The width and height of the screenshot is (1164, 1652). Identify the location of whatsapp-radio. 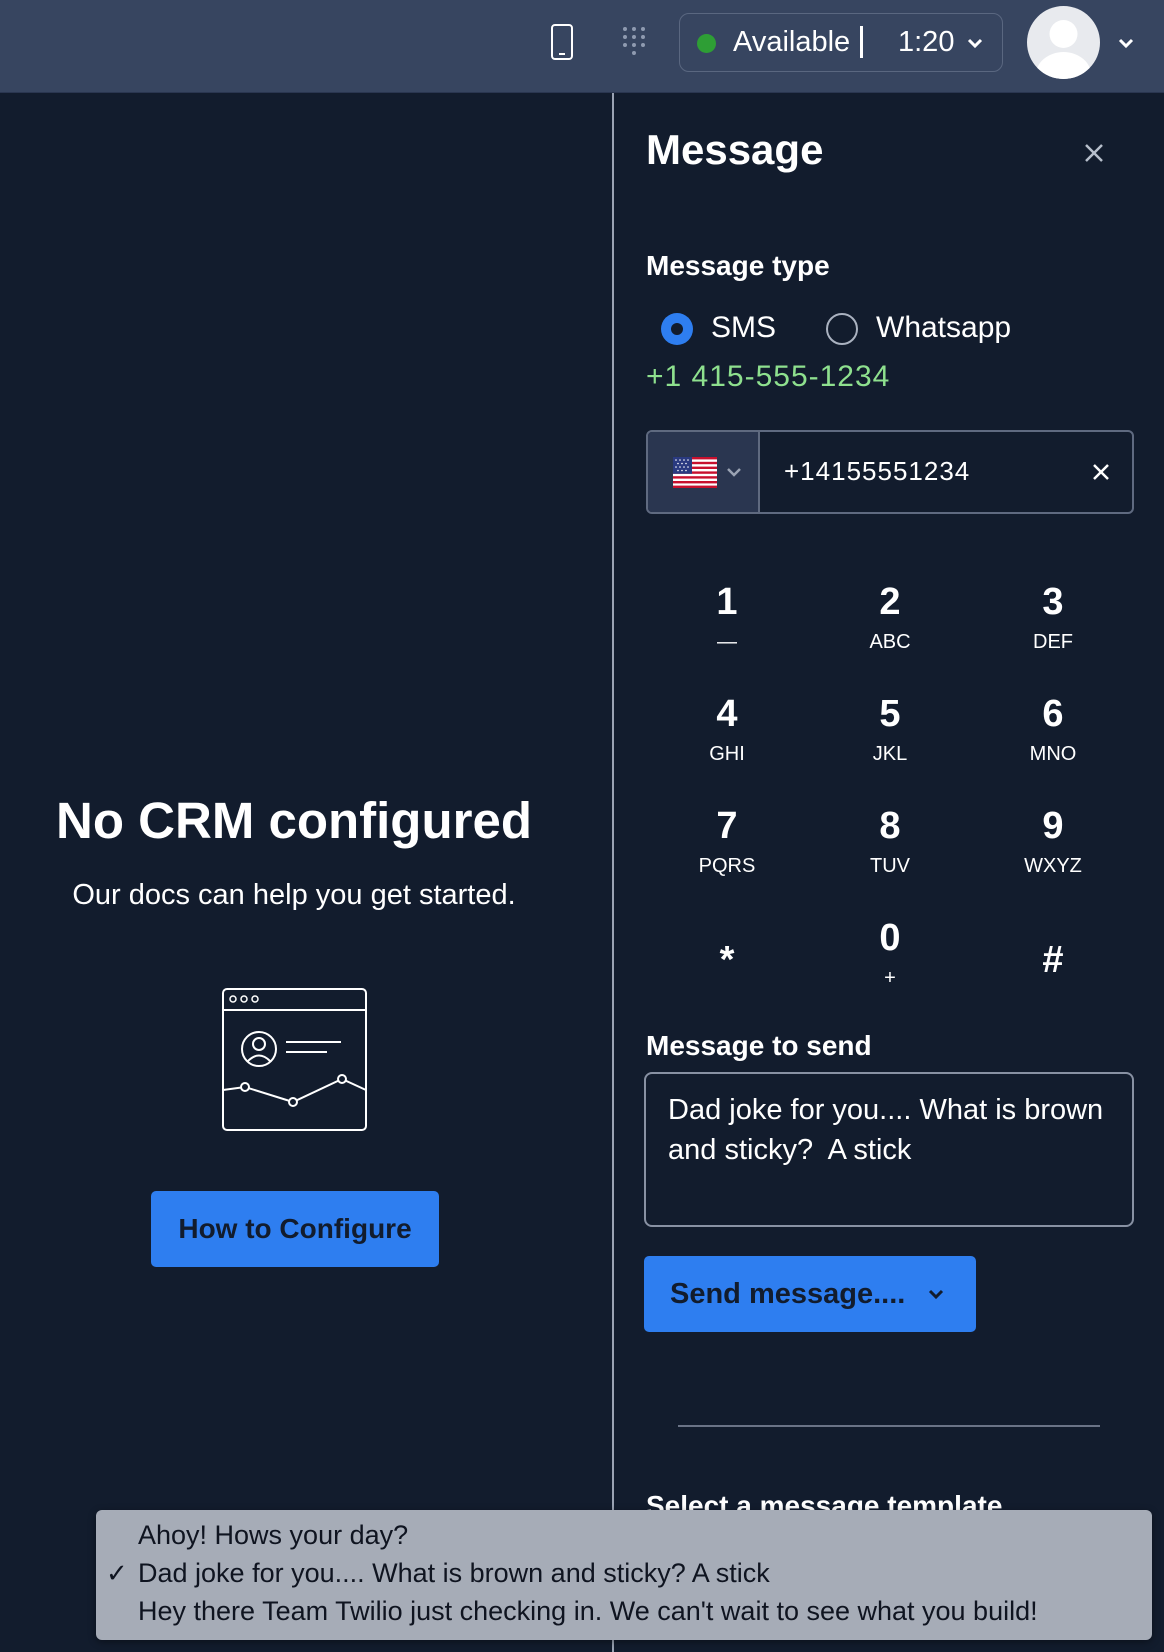
(842, 329).